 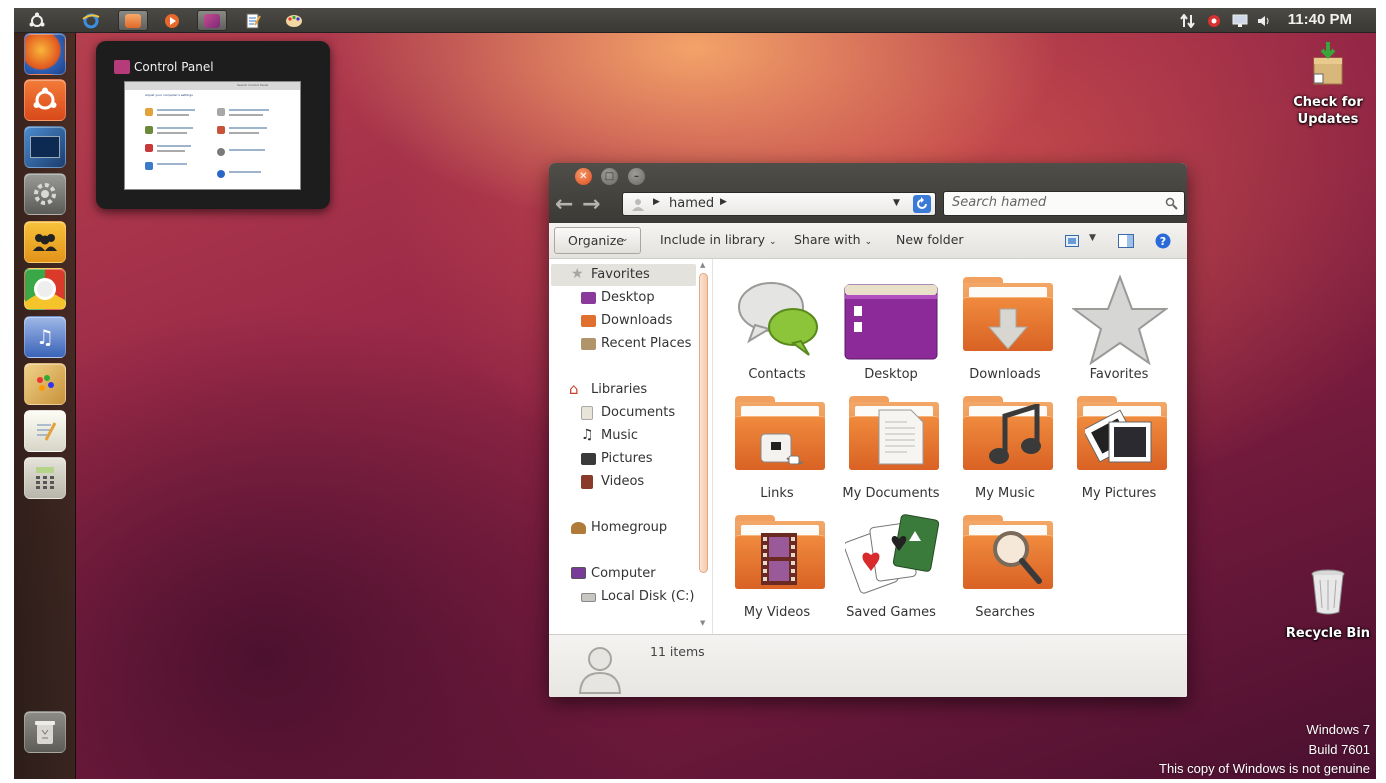 I want to click on sidebar-item-computer: Computer, so click(x=613, y=573).